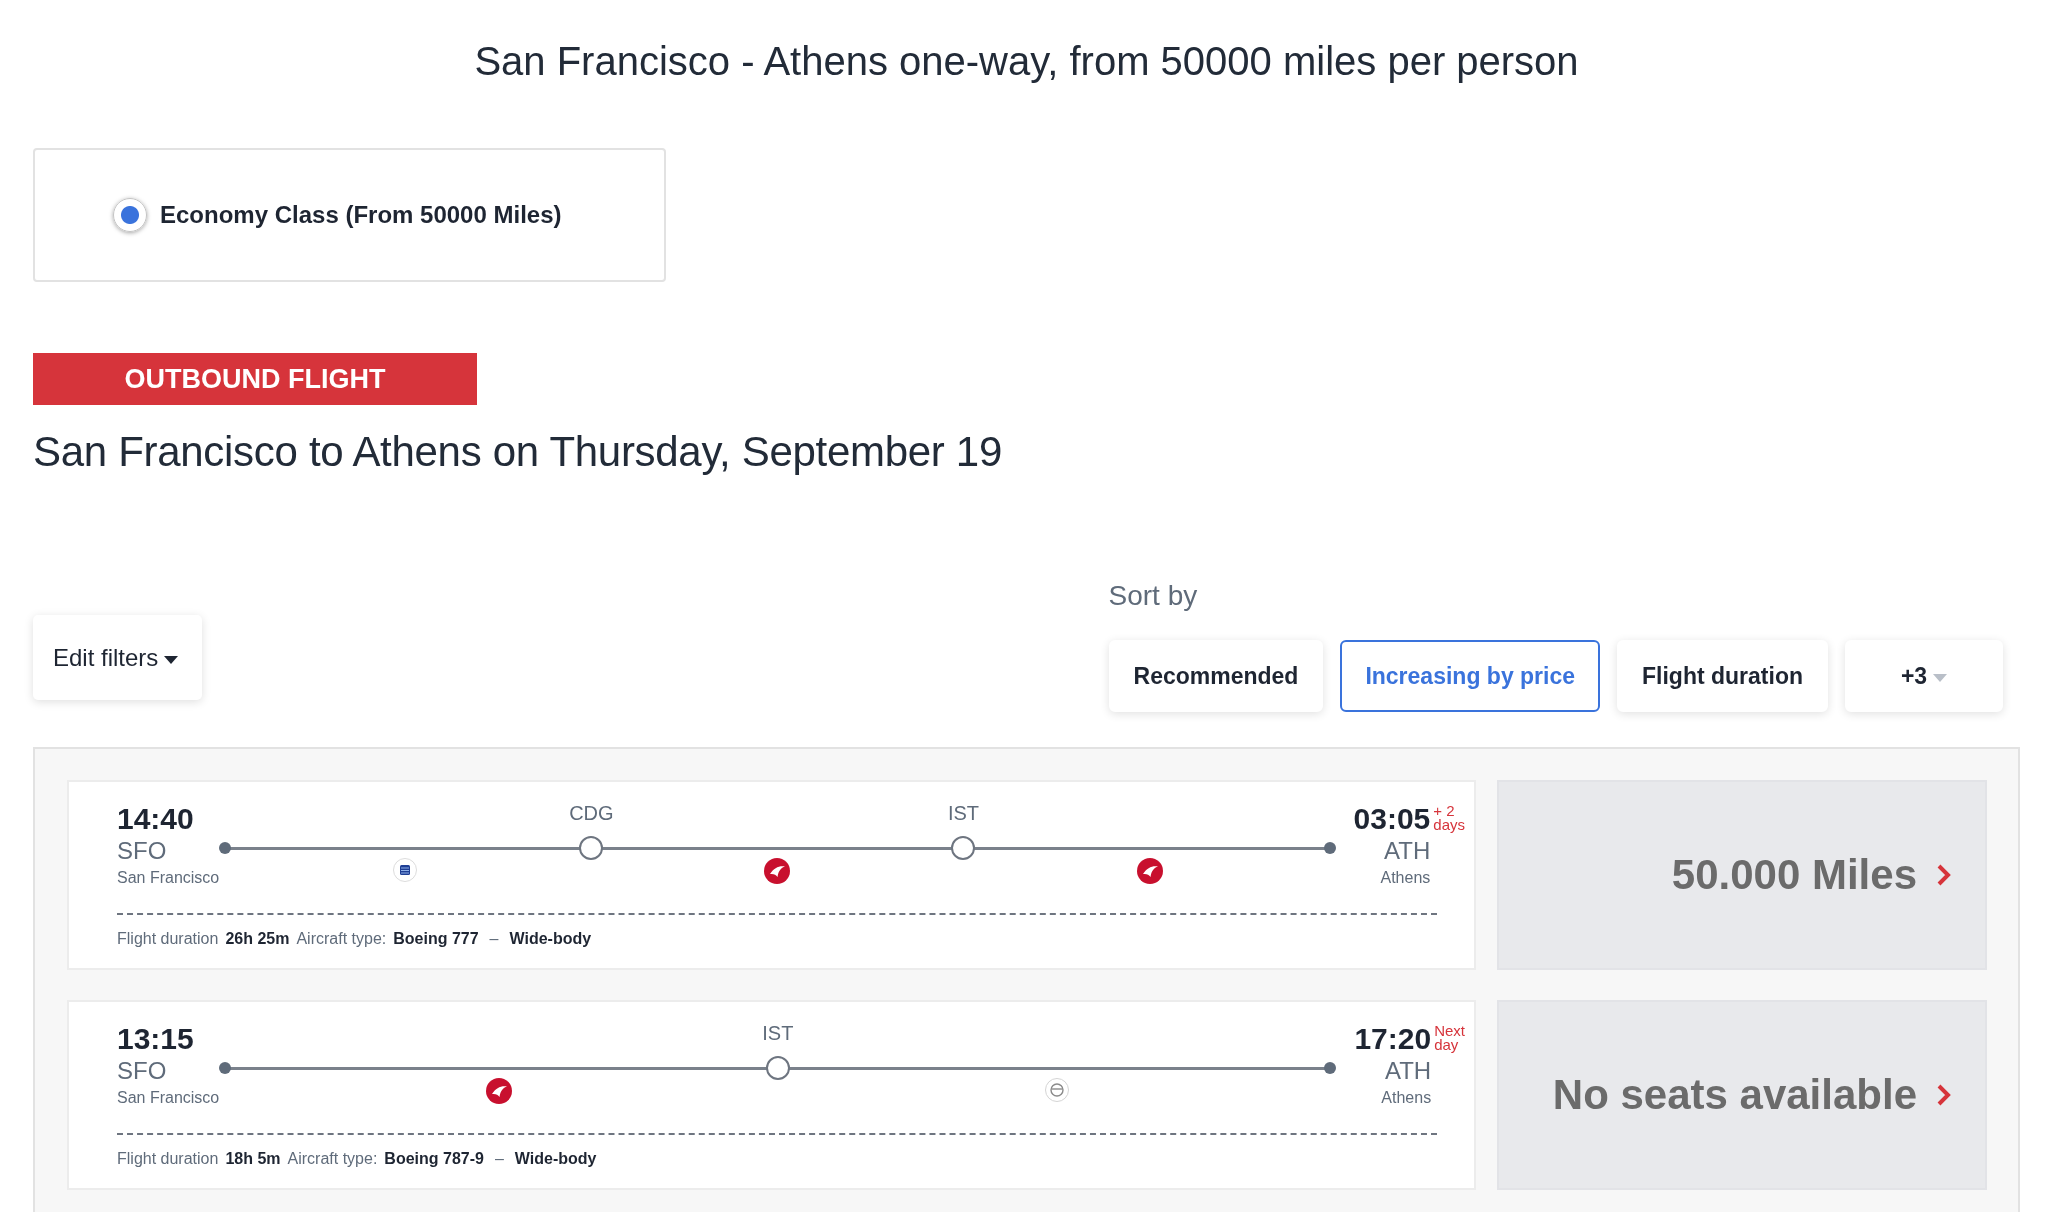 The height and width of the screenshot is (1212, 2048). I want to click on fare-button: 50.000 Miles, so click(1742, 875).